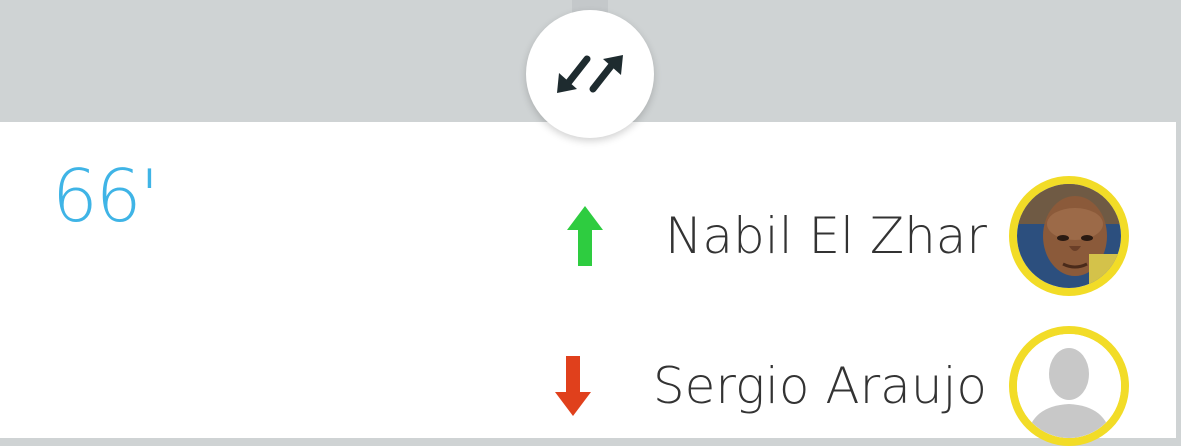 This screenshot has width=1181, height=446. I want to click on substitution-swap-icon, so click(590, 74).